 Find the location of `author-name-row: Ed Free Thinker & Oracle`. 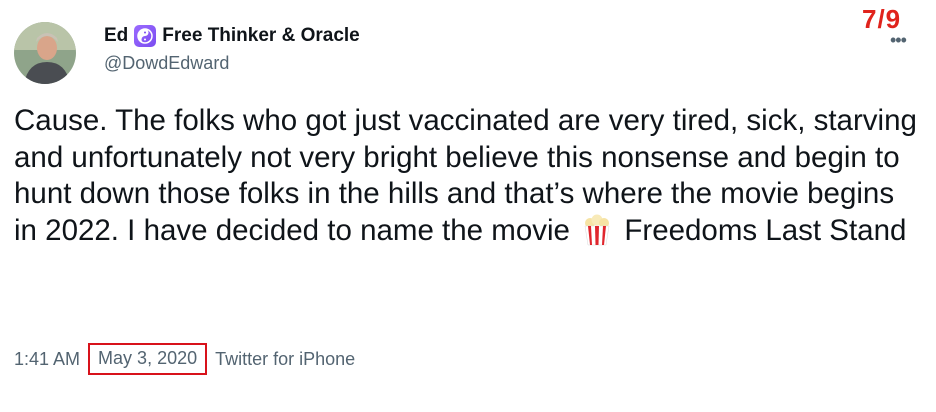

author-name-row: Ed Free Thinker & Oracle is located at coordinates (232, 36).